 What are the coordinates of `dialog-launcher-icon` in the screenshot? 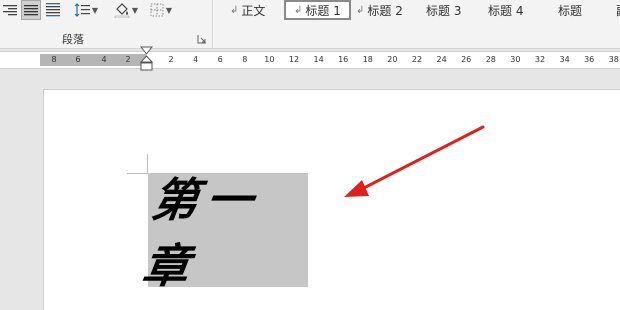 It's located at (202, 39).